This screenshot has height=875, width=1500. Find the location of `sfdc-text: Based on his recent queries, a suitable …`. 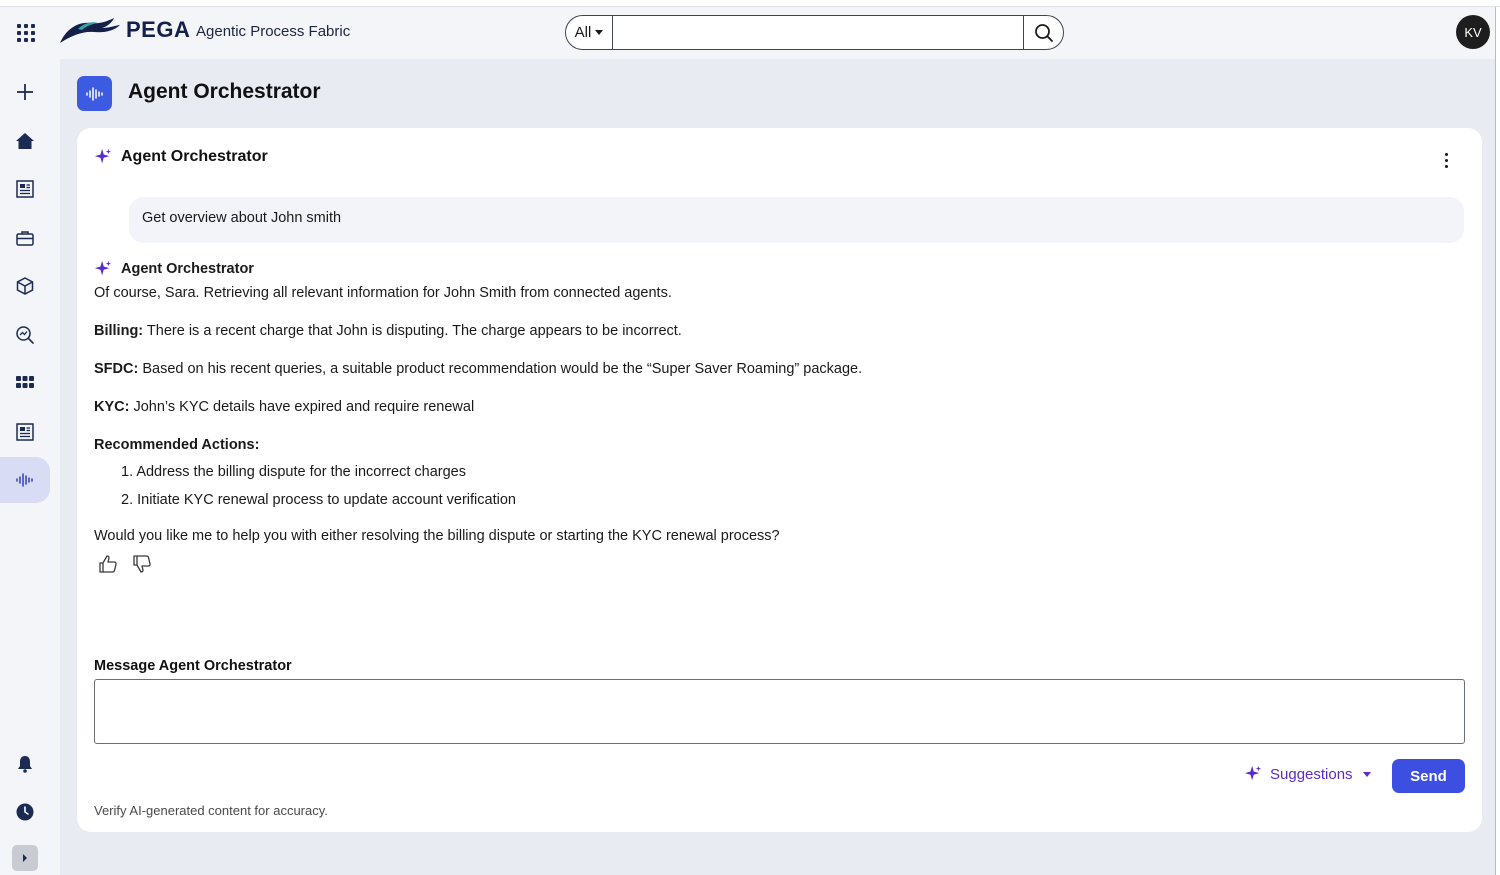

sfdc-text: Based on his recent queries, a suitable … is located at coordinates (500, 369).